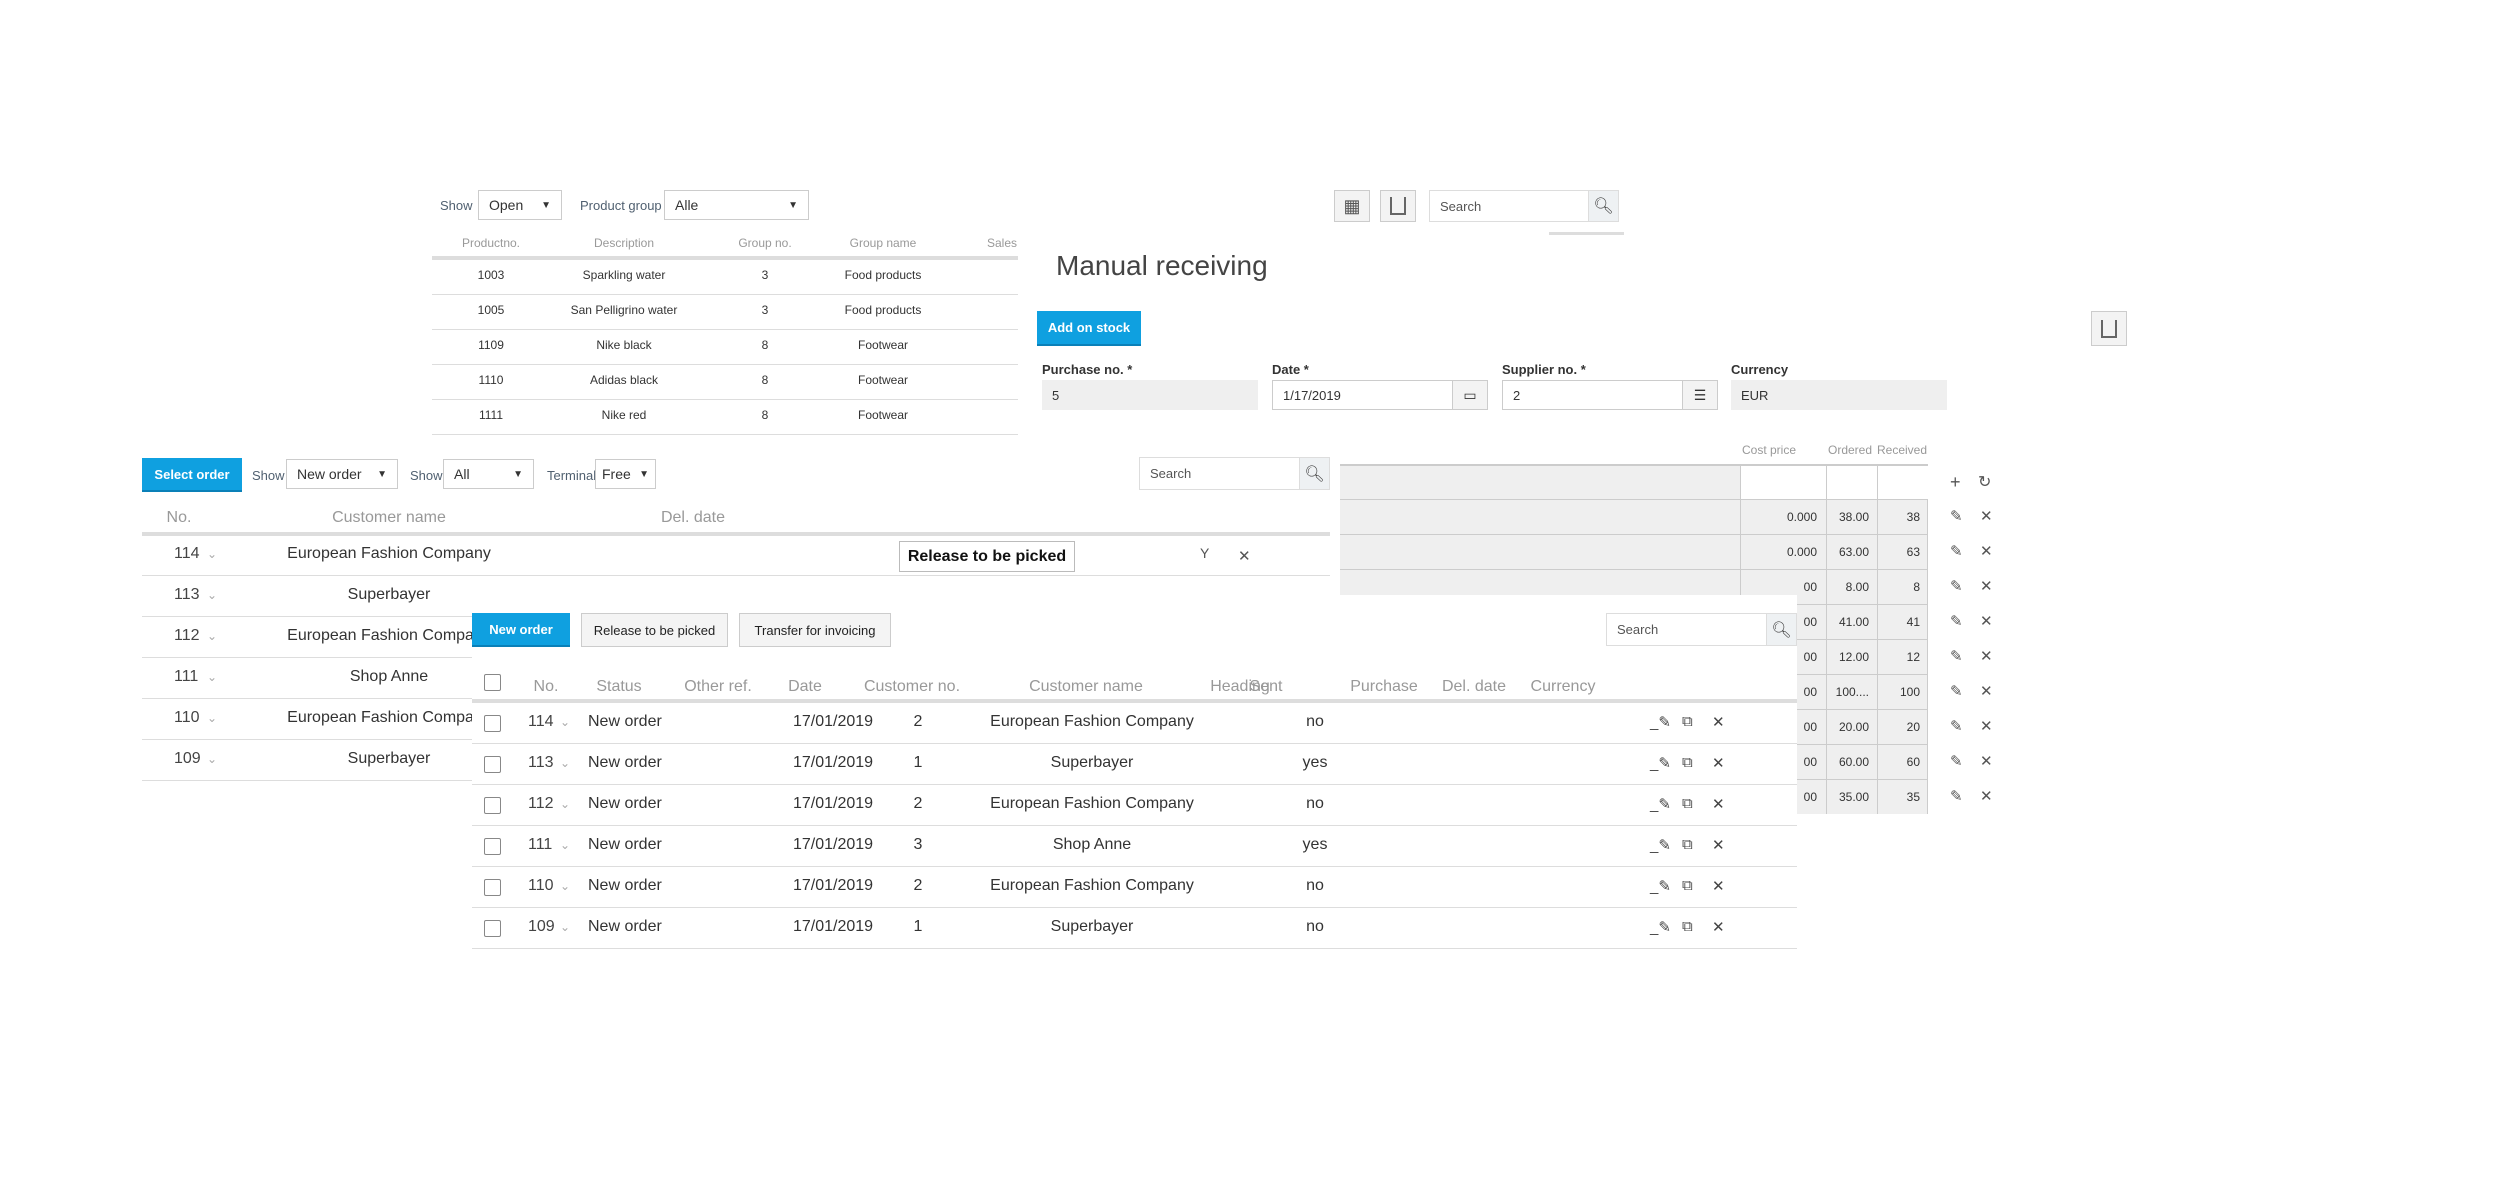 The height and width of the screenshot is (1200, 2500). What do you see at coordinates (192, 475) in the screenshot?
I see `select-order-button: Select order` at bounding box center [192, 475].